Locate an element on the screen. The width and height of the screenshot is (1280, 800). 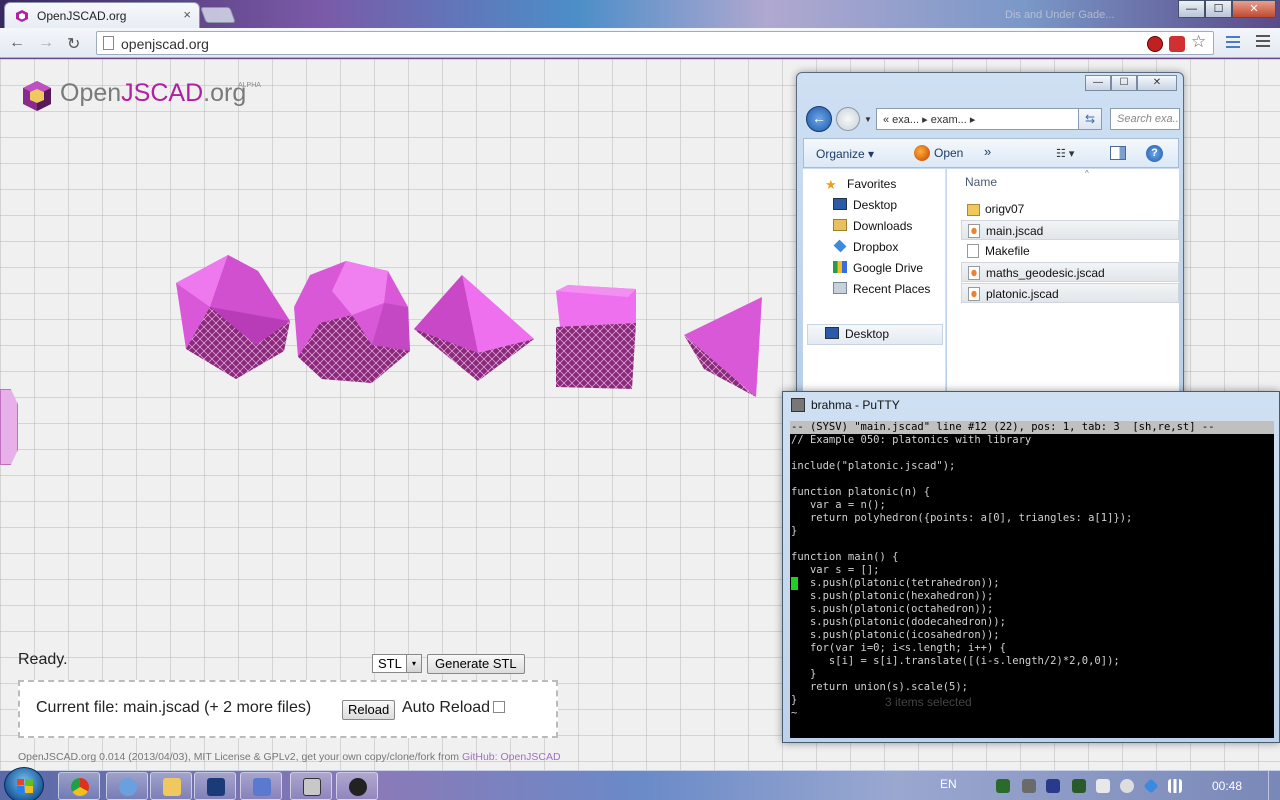
explorer-close-button: ✕ is located at coordinates (1157, 83).